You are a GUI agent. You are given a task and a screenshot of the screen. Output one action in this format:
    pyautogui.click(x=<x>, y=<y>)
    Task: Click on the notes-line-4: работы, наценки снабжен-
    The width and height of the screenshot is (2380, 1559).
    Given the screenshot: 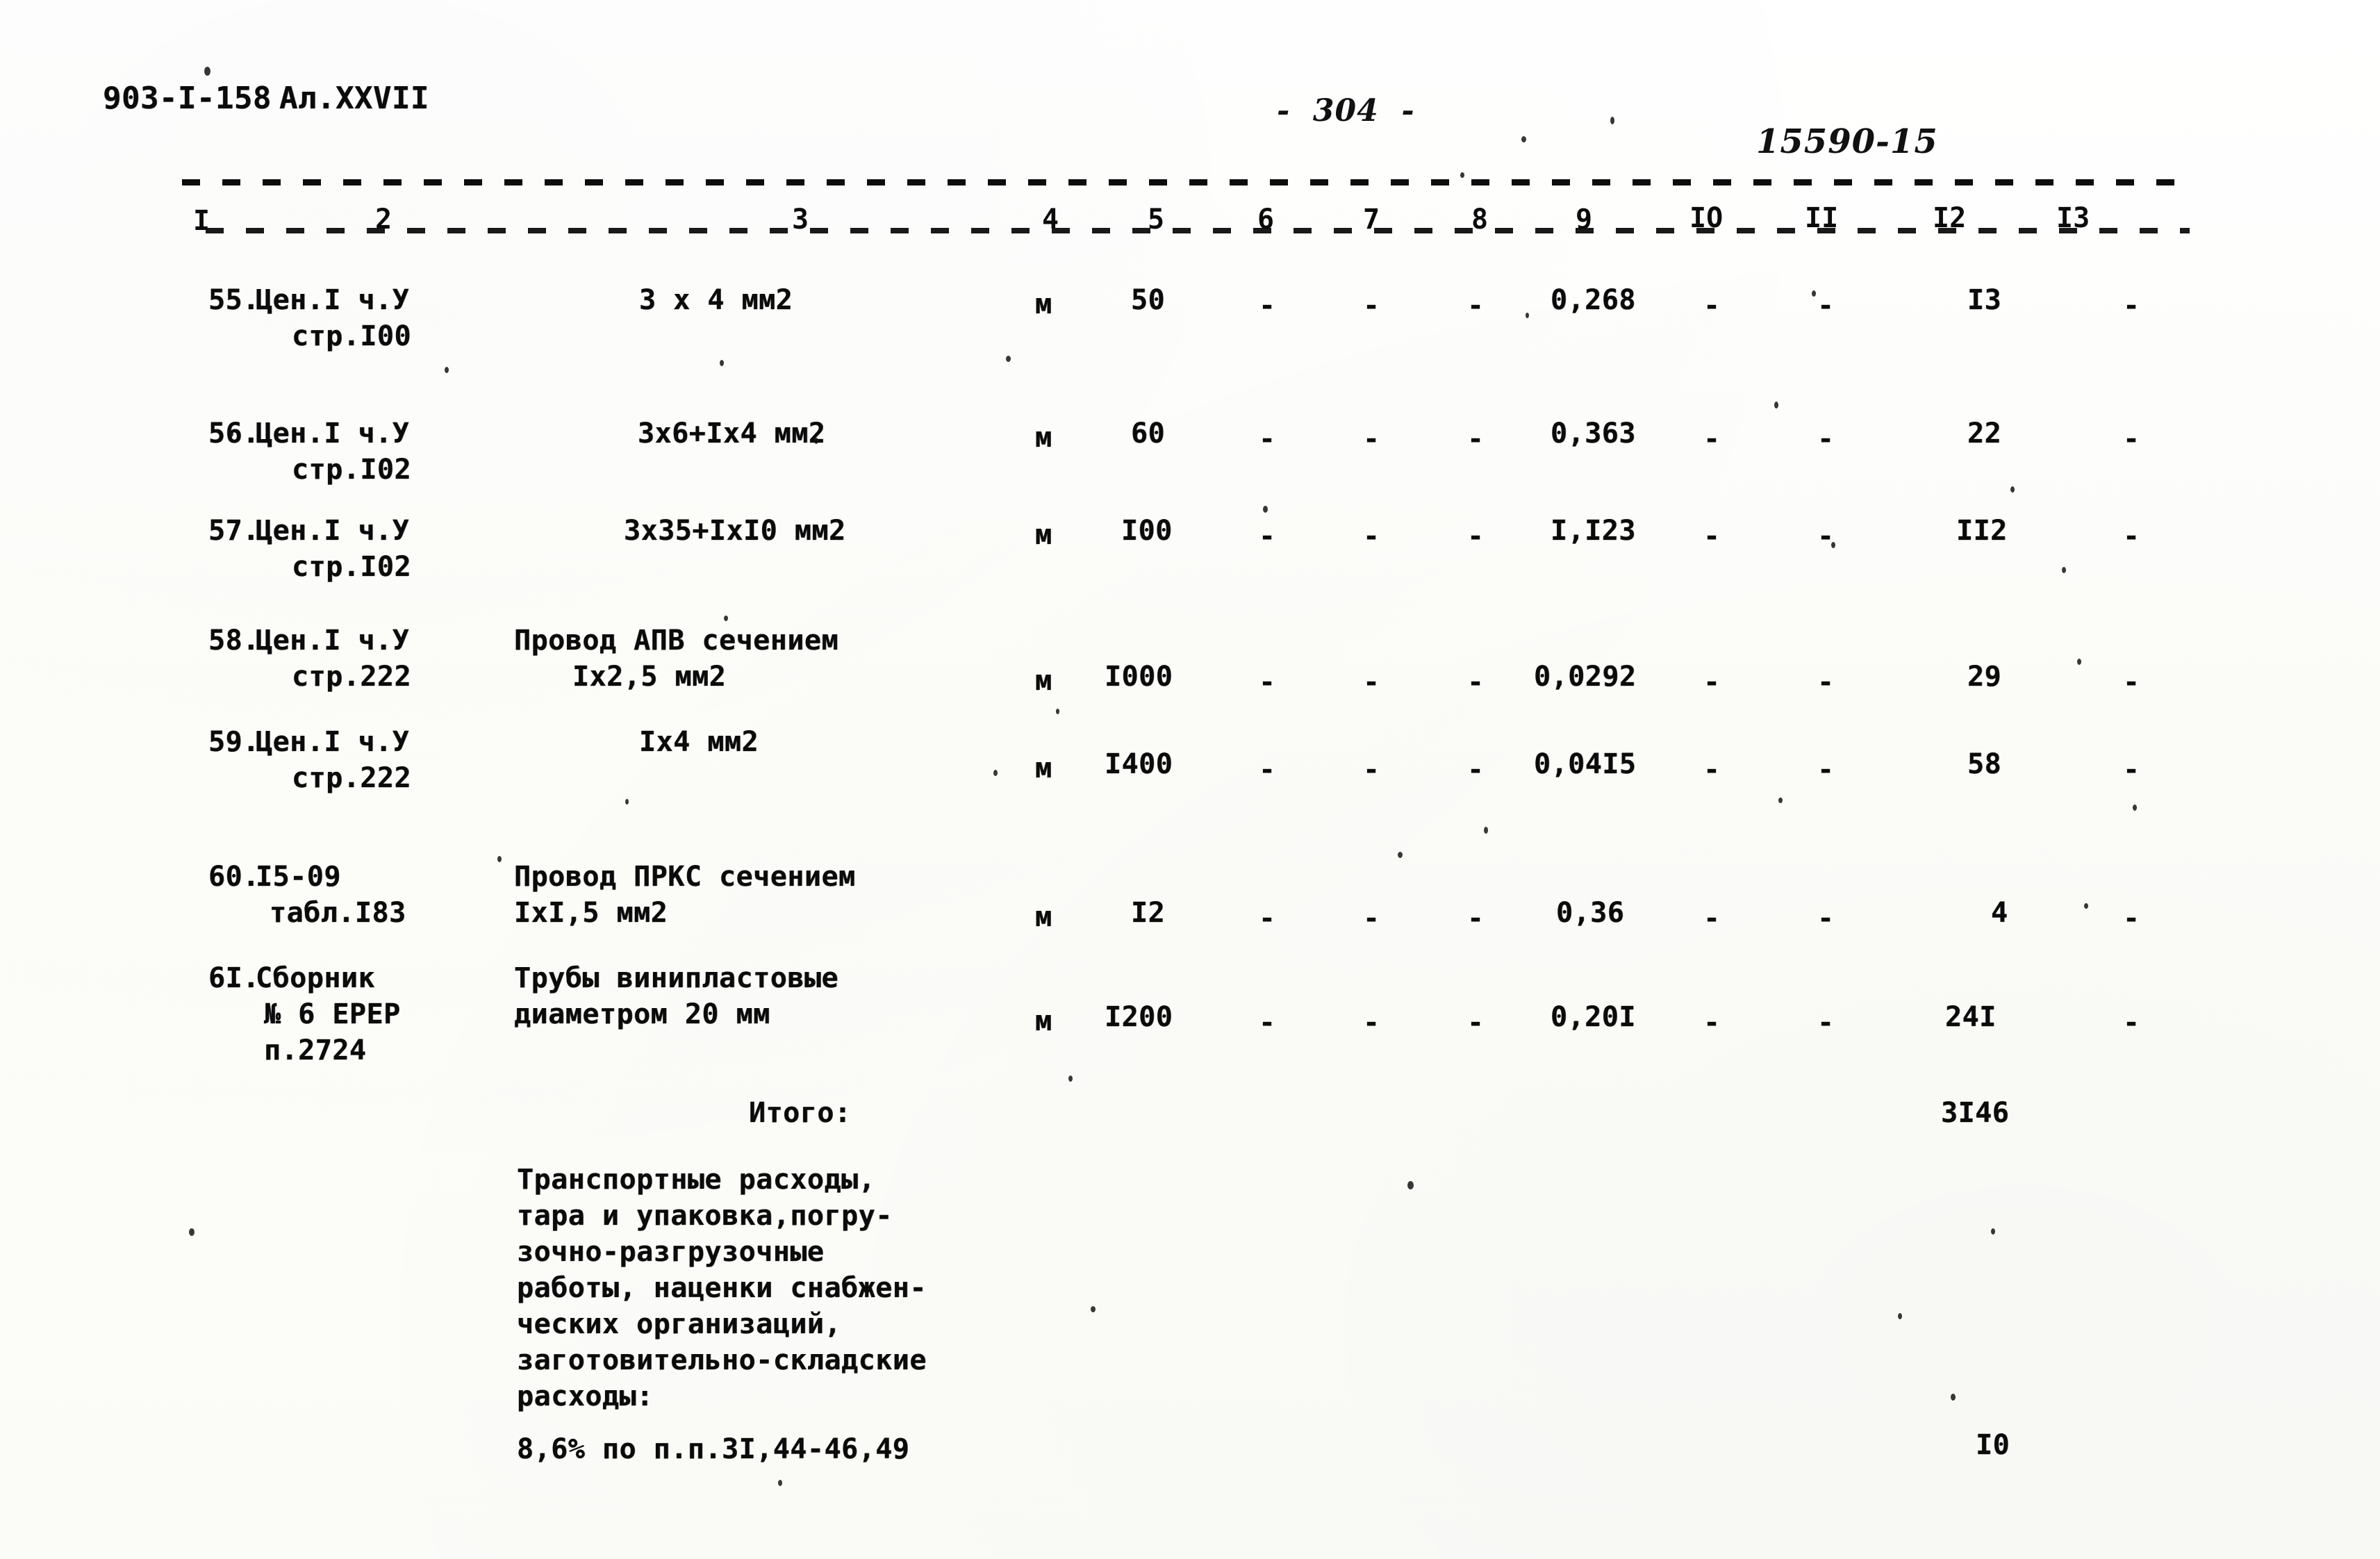 What is the action you would take?
    pyautogui.click(x=722, y=1288)
    